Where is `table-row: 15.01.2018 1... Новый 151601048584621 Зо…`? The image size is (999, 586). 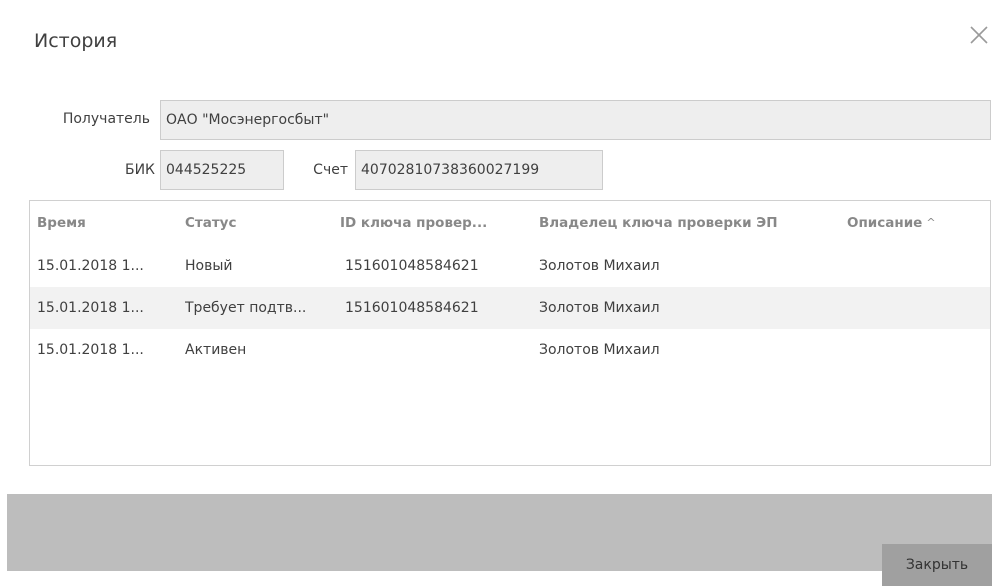
table-row: 15.01.2018 1... Новый 151601048584621 Зо… is located at coordinates (510, 266).